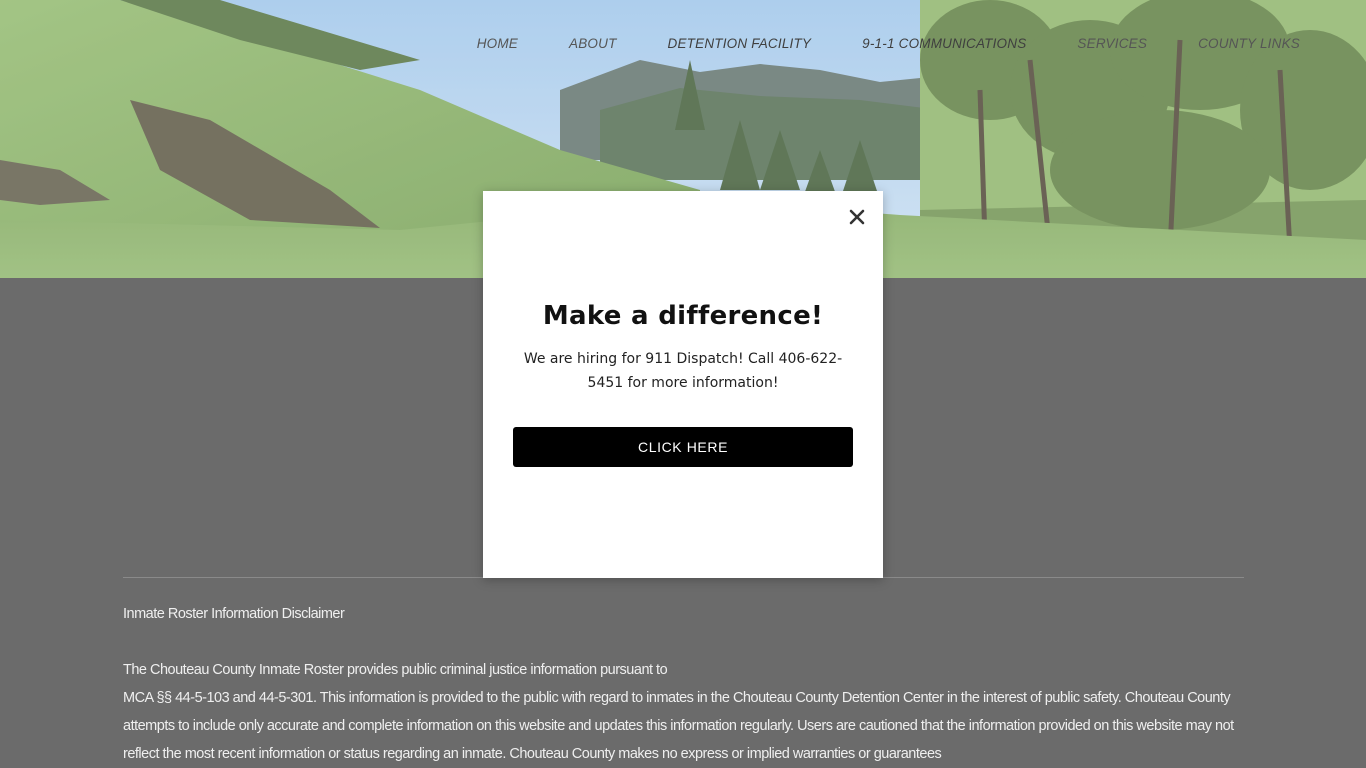 The width and height of the screenshot is (1366, 768). Describe the element at coordinates (683, 447) in the screenshot. I see `click-here-button: CLICK HERE` at that location.